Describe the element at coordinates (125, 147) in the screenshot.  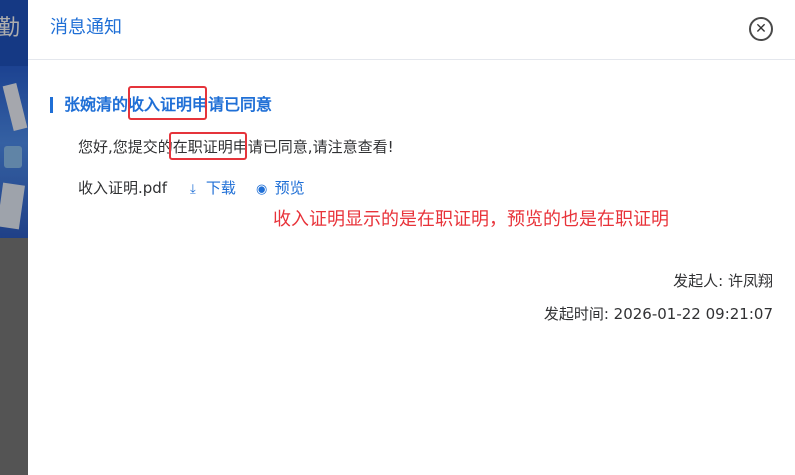
I see `notice-body-prefix: 您好,您提交的` at that location.